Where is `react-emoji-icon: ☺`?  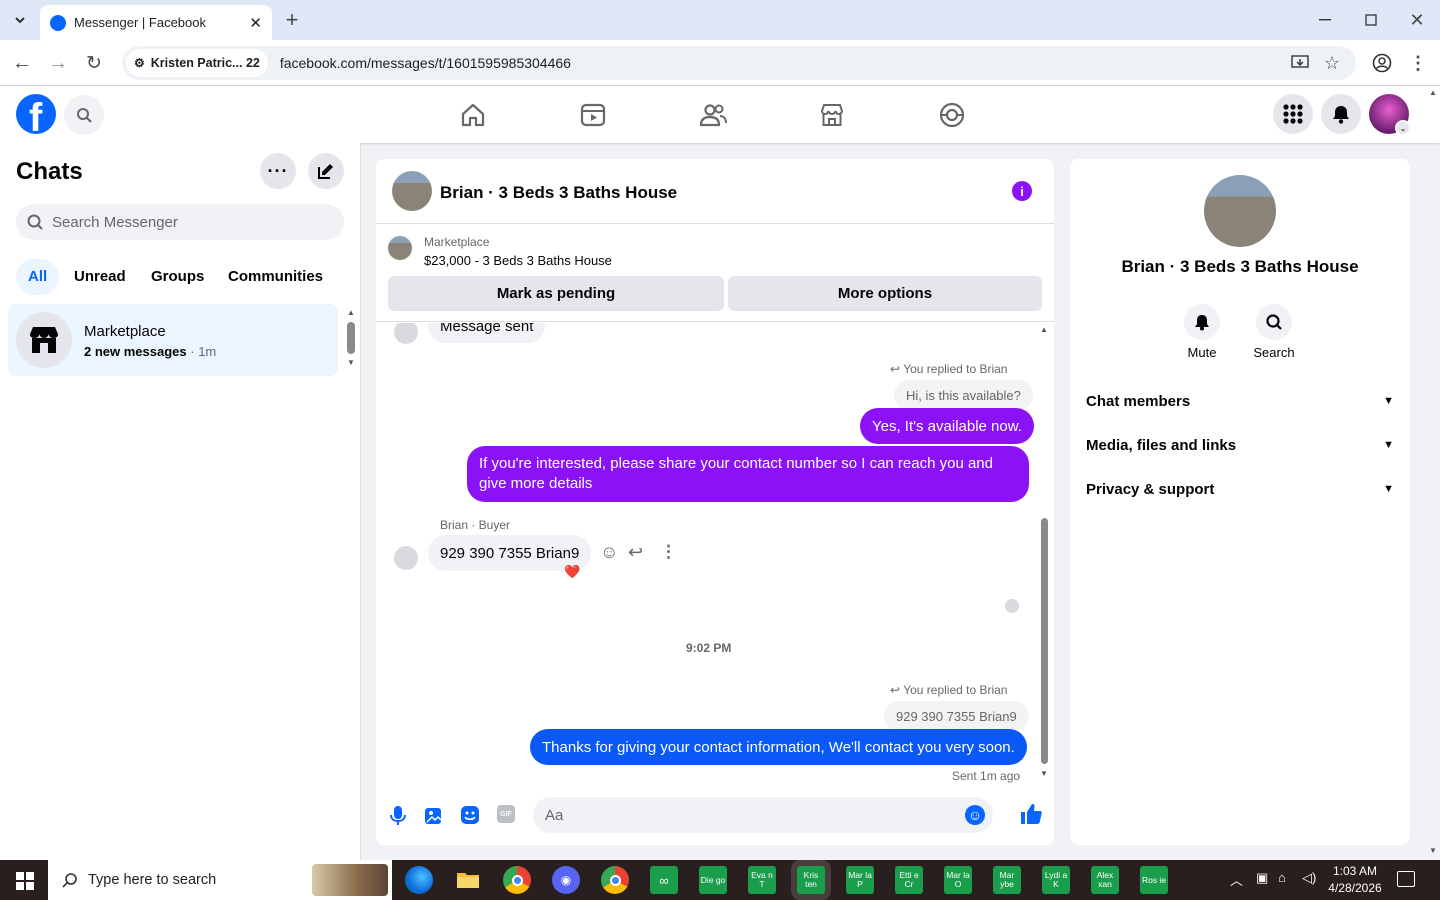
react-emoji-icon: ☺ is located at coordinates (609, 552).